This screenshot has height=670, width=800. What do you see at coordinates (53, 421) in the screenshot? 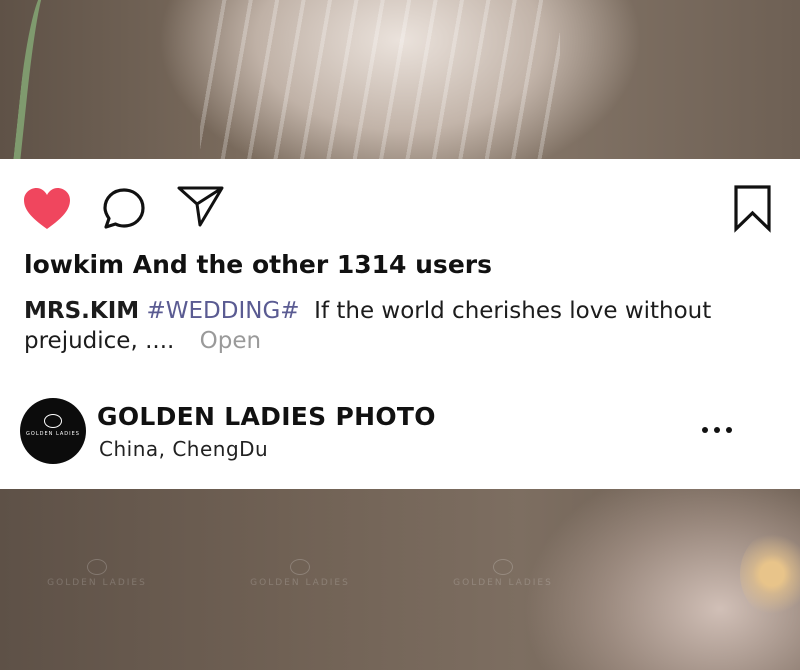
I see `avatar-logo-icon` at bounding box center [53, 421].